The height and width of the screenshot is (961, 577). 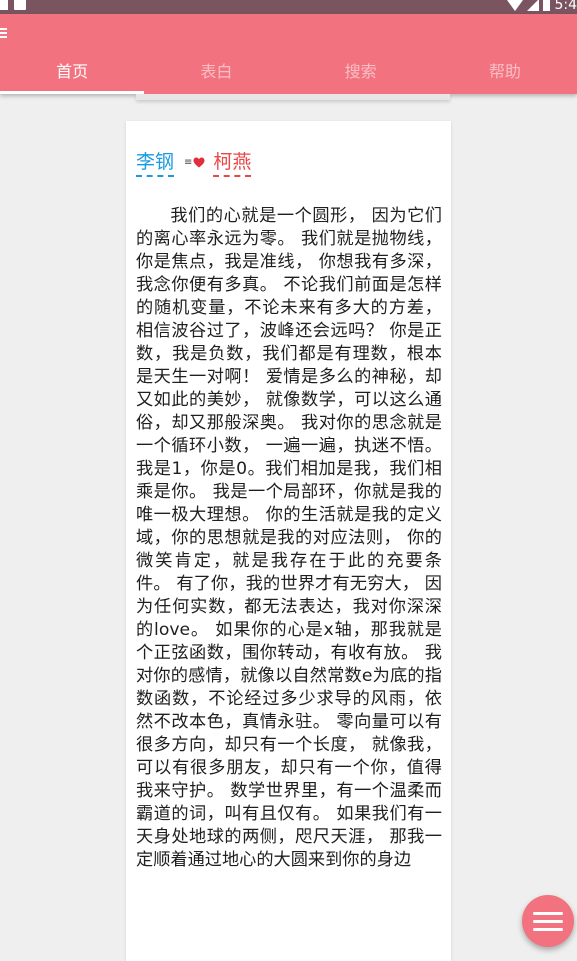 What do you see at coordinates (533, 5) in the screenshot?
I see `signal-icon` at bounding box center [533, 5].